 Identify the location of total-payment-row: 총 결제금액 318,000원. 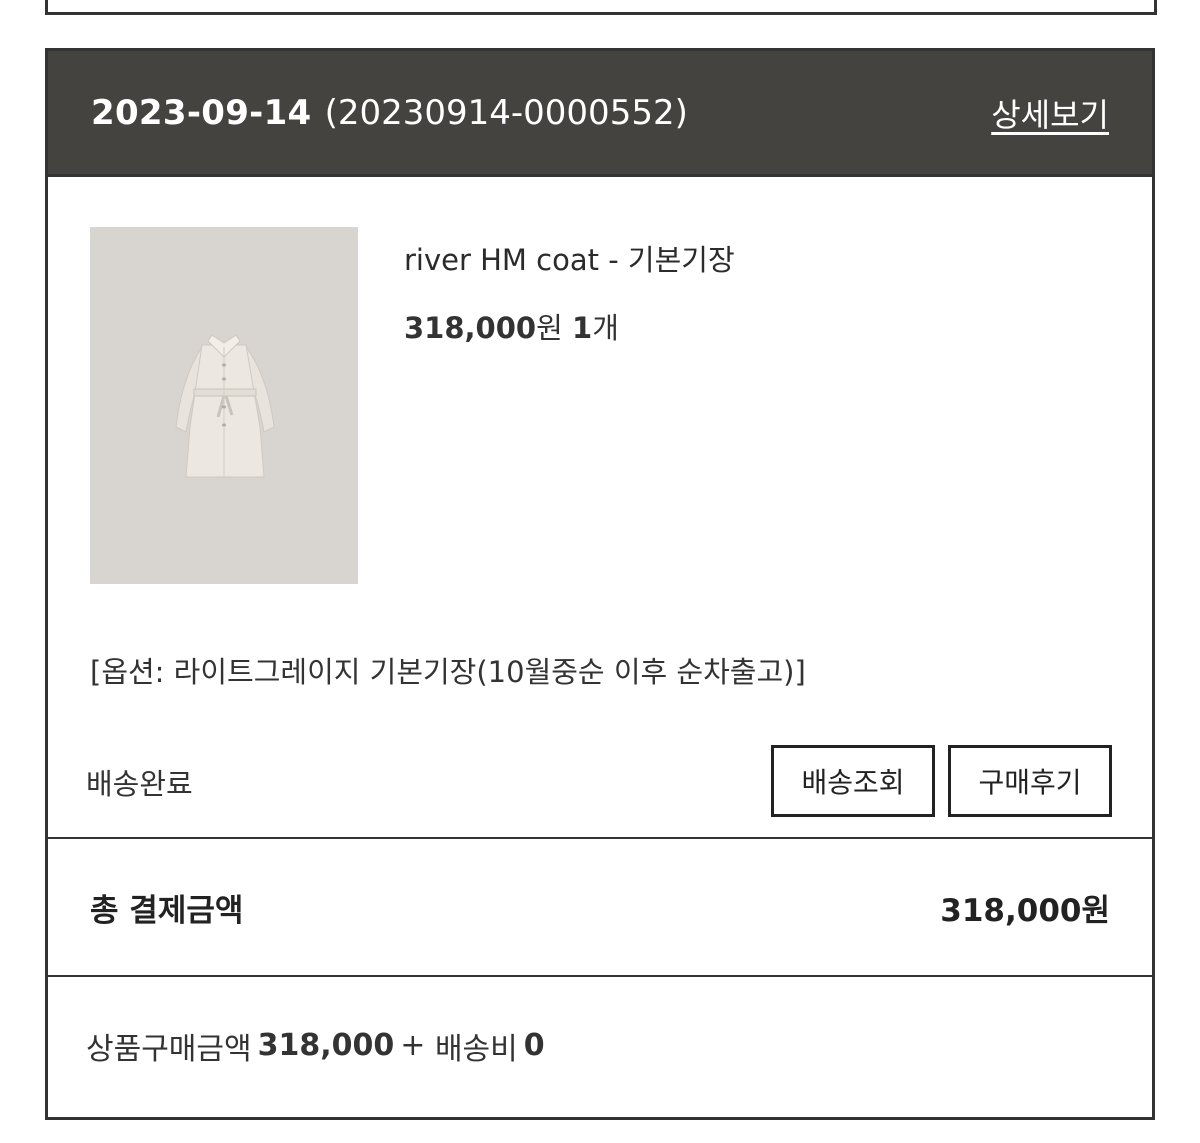
(600, 908).